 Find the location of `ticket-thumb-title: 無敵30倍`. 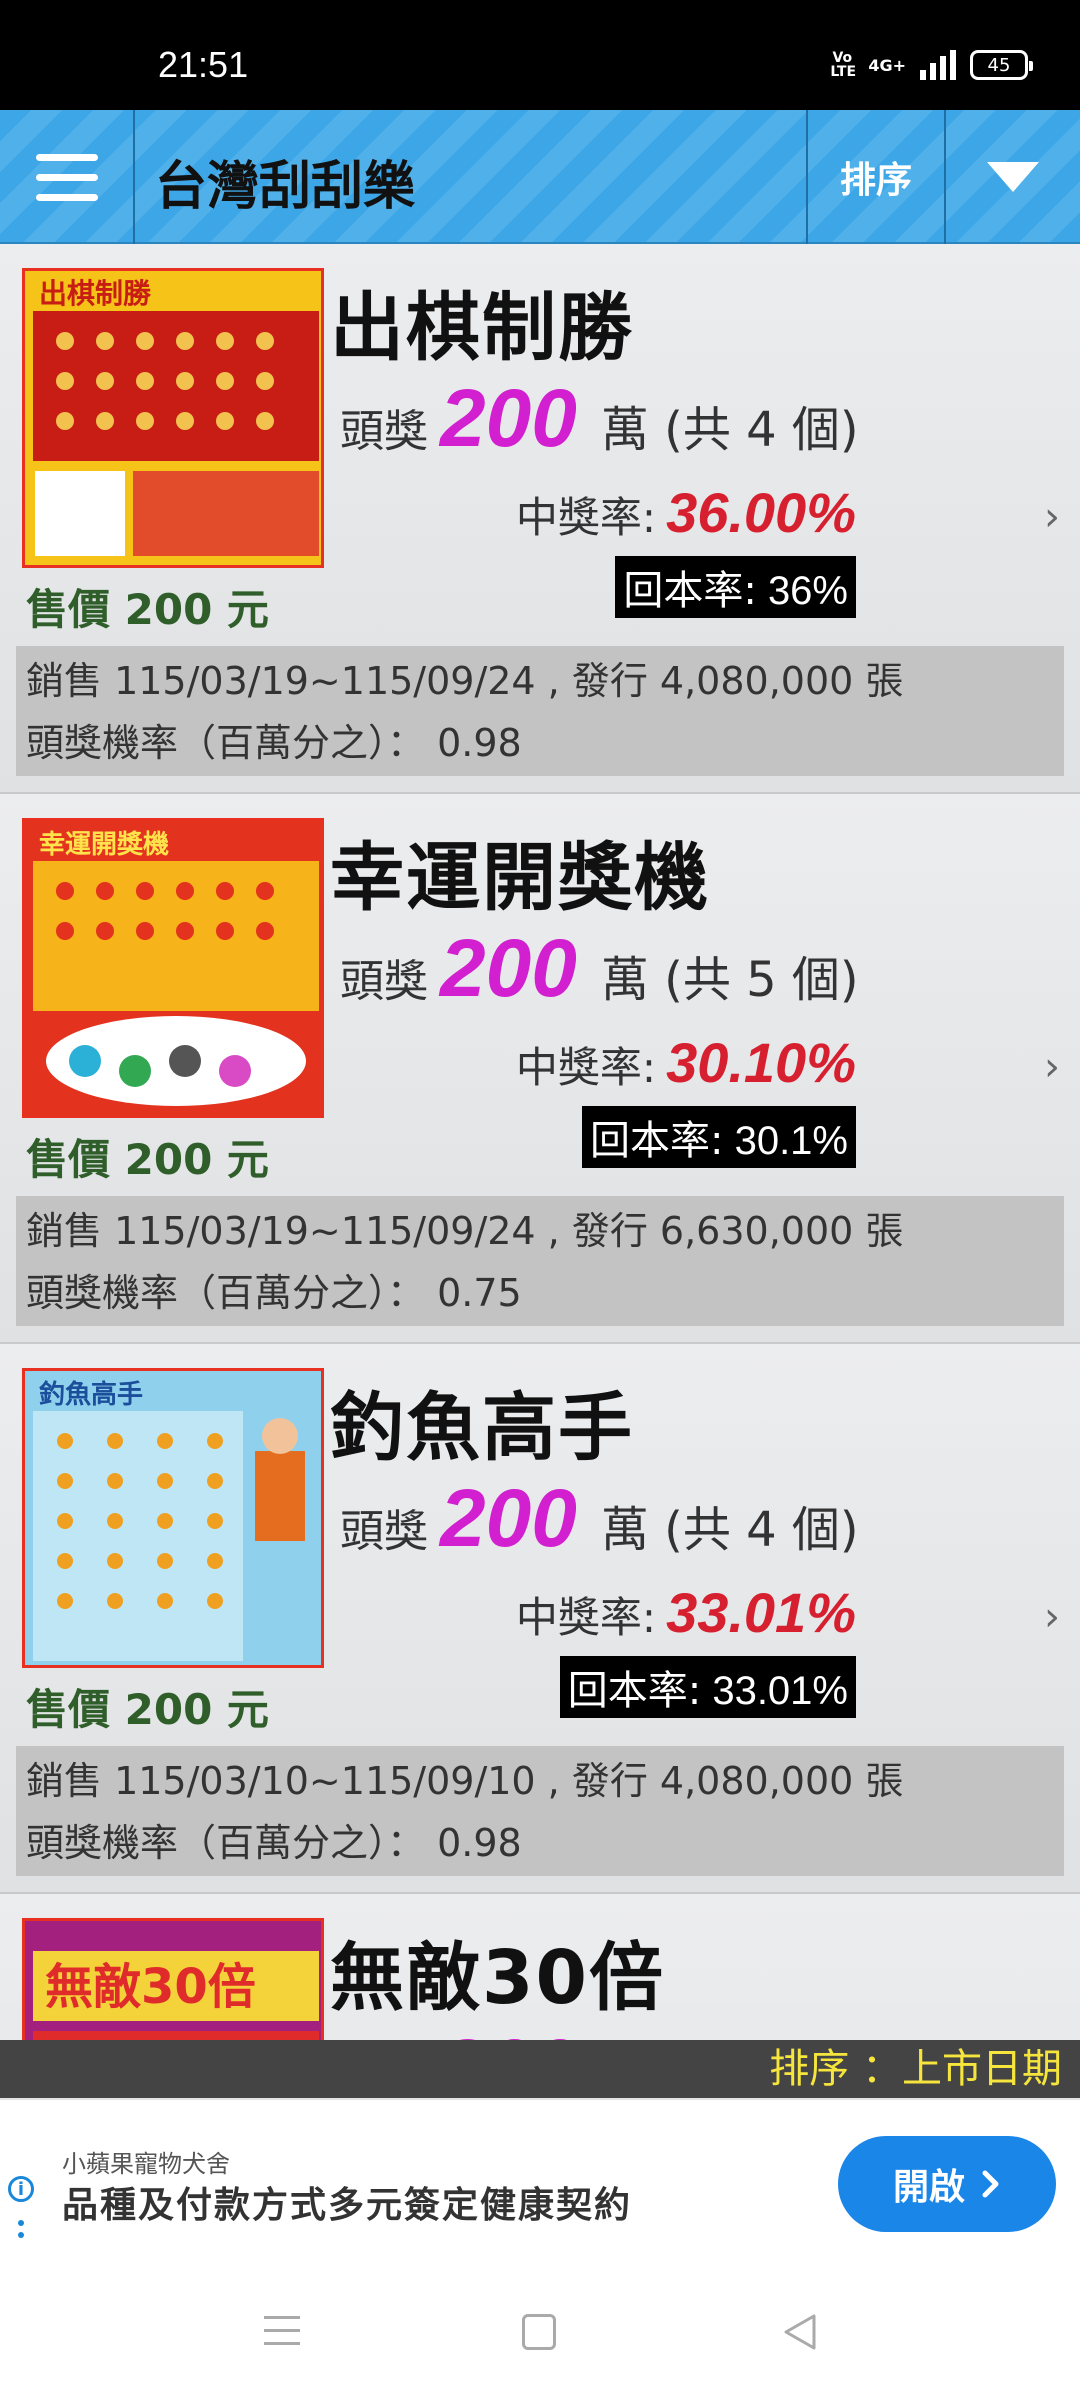

ticket-thumb-title: 無敵30倍 is located at coordinates (150, 1987).